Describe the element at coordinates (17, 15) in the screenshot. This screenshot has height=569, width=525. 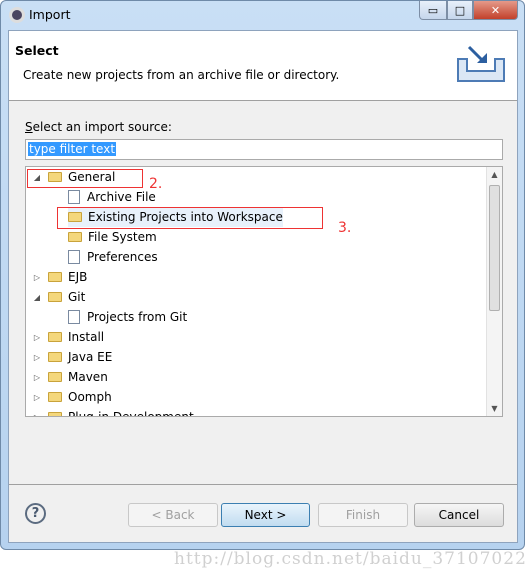
I see `eclipse-app-icon` at that location.